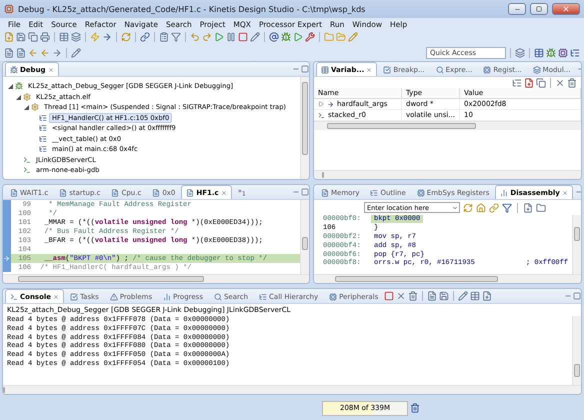 The height and width of the screenshot is (420, 584). What do you see at coordinates (45, 37) in the screenshot?
I see `print-icon` at bounding box center [45, 37].